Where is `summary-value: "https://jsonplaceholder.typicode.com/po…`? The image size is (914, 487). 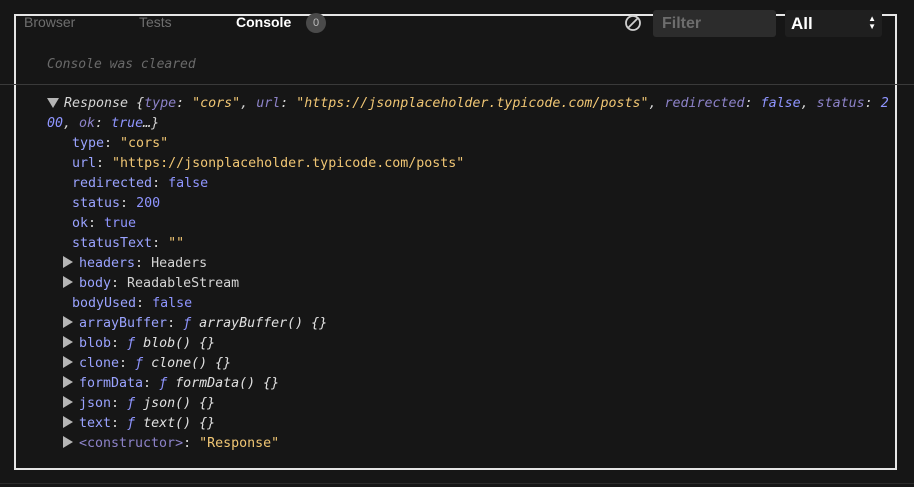 summary-value: "https://jsonplaceholder.typicode.com/po… is located at coordinates (472, 103).